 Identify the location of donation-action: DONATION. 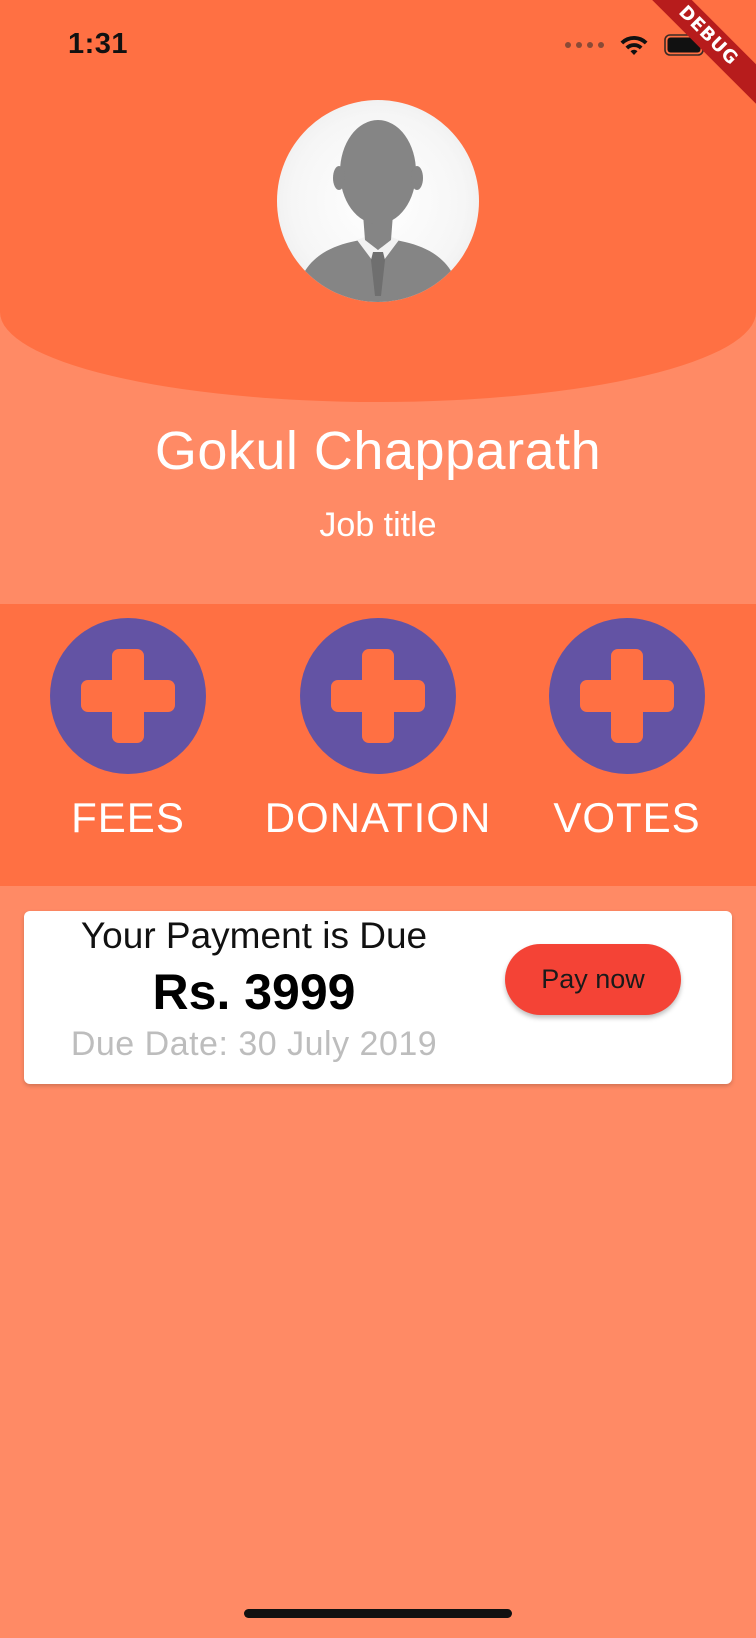
(378, 745).